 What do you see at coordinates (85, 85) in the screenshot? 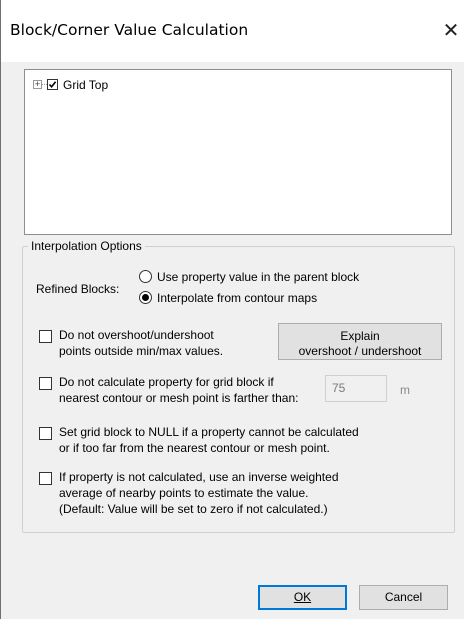
I see `tree-item-grid-top: Grid Top` at bounding box center [85, 85].